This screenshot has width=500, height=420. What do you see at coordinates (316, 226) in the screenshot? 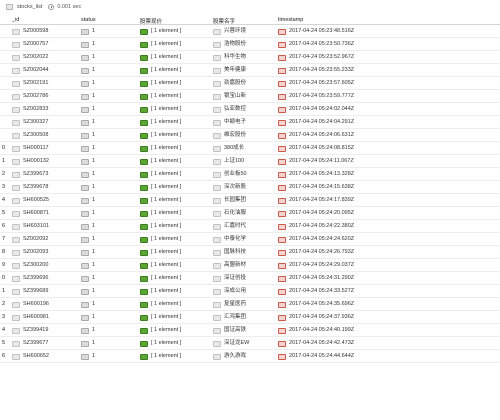
I see `cell-timestamp: 2017-04-24 05:24:22.380Z` at bounding box center [316, 226].